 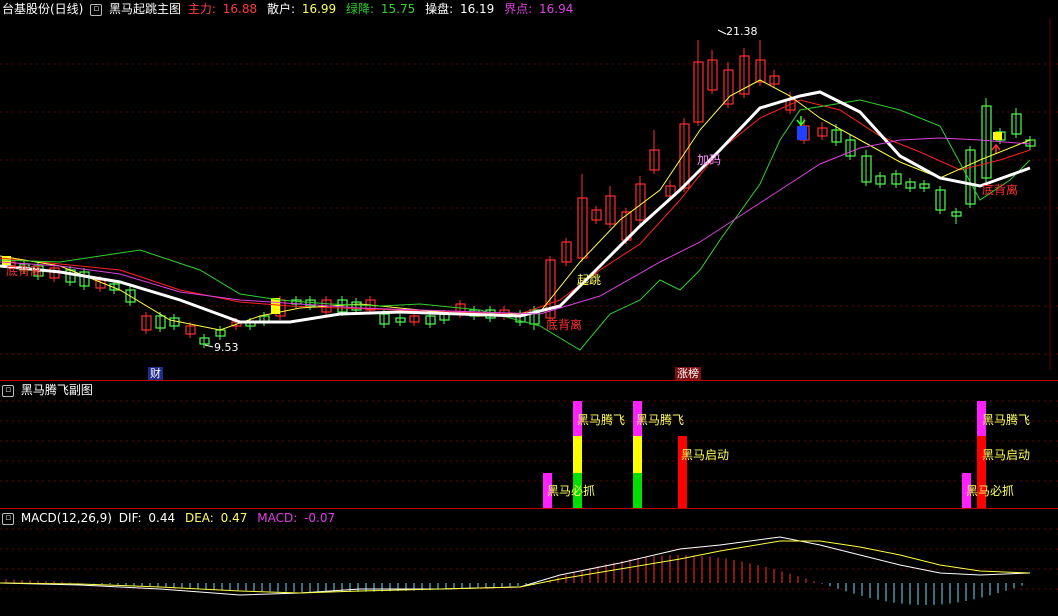 I want to click on divergence-label-3: 底背离, so click(x=1000, y=190).